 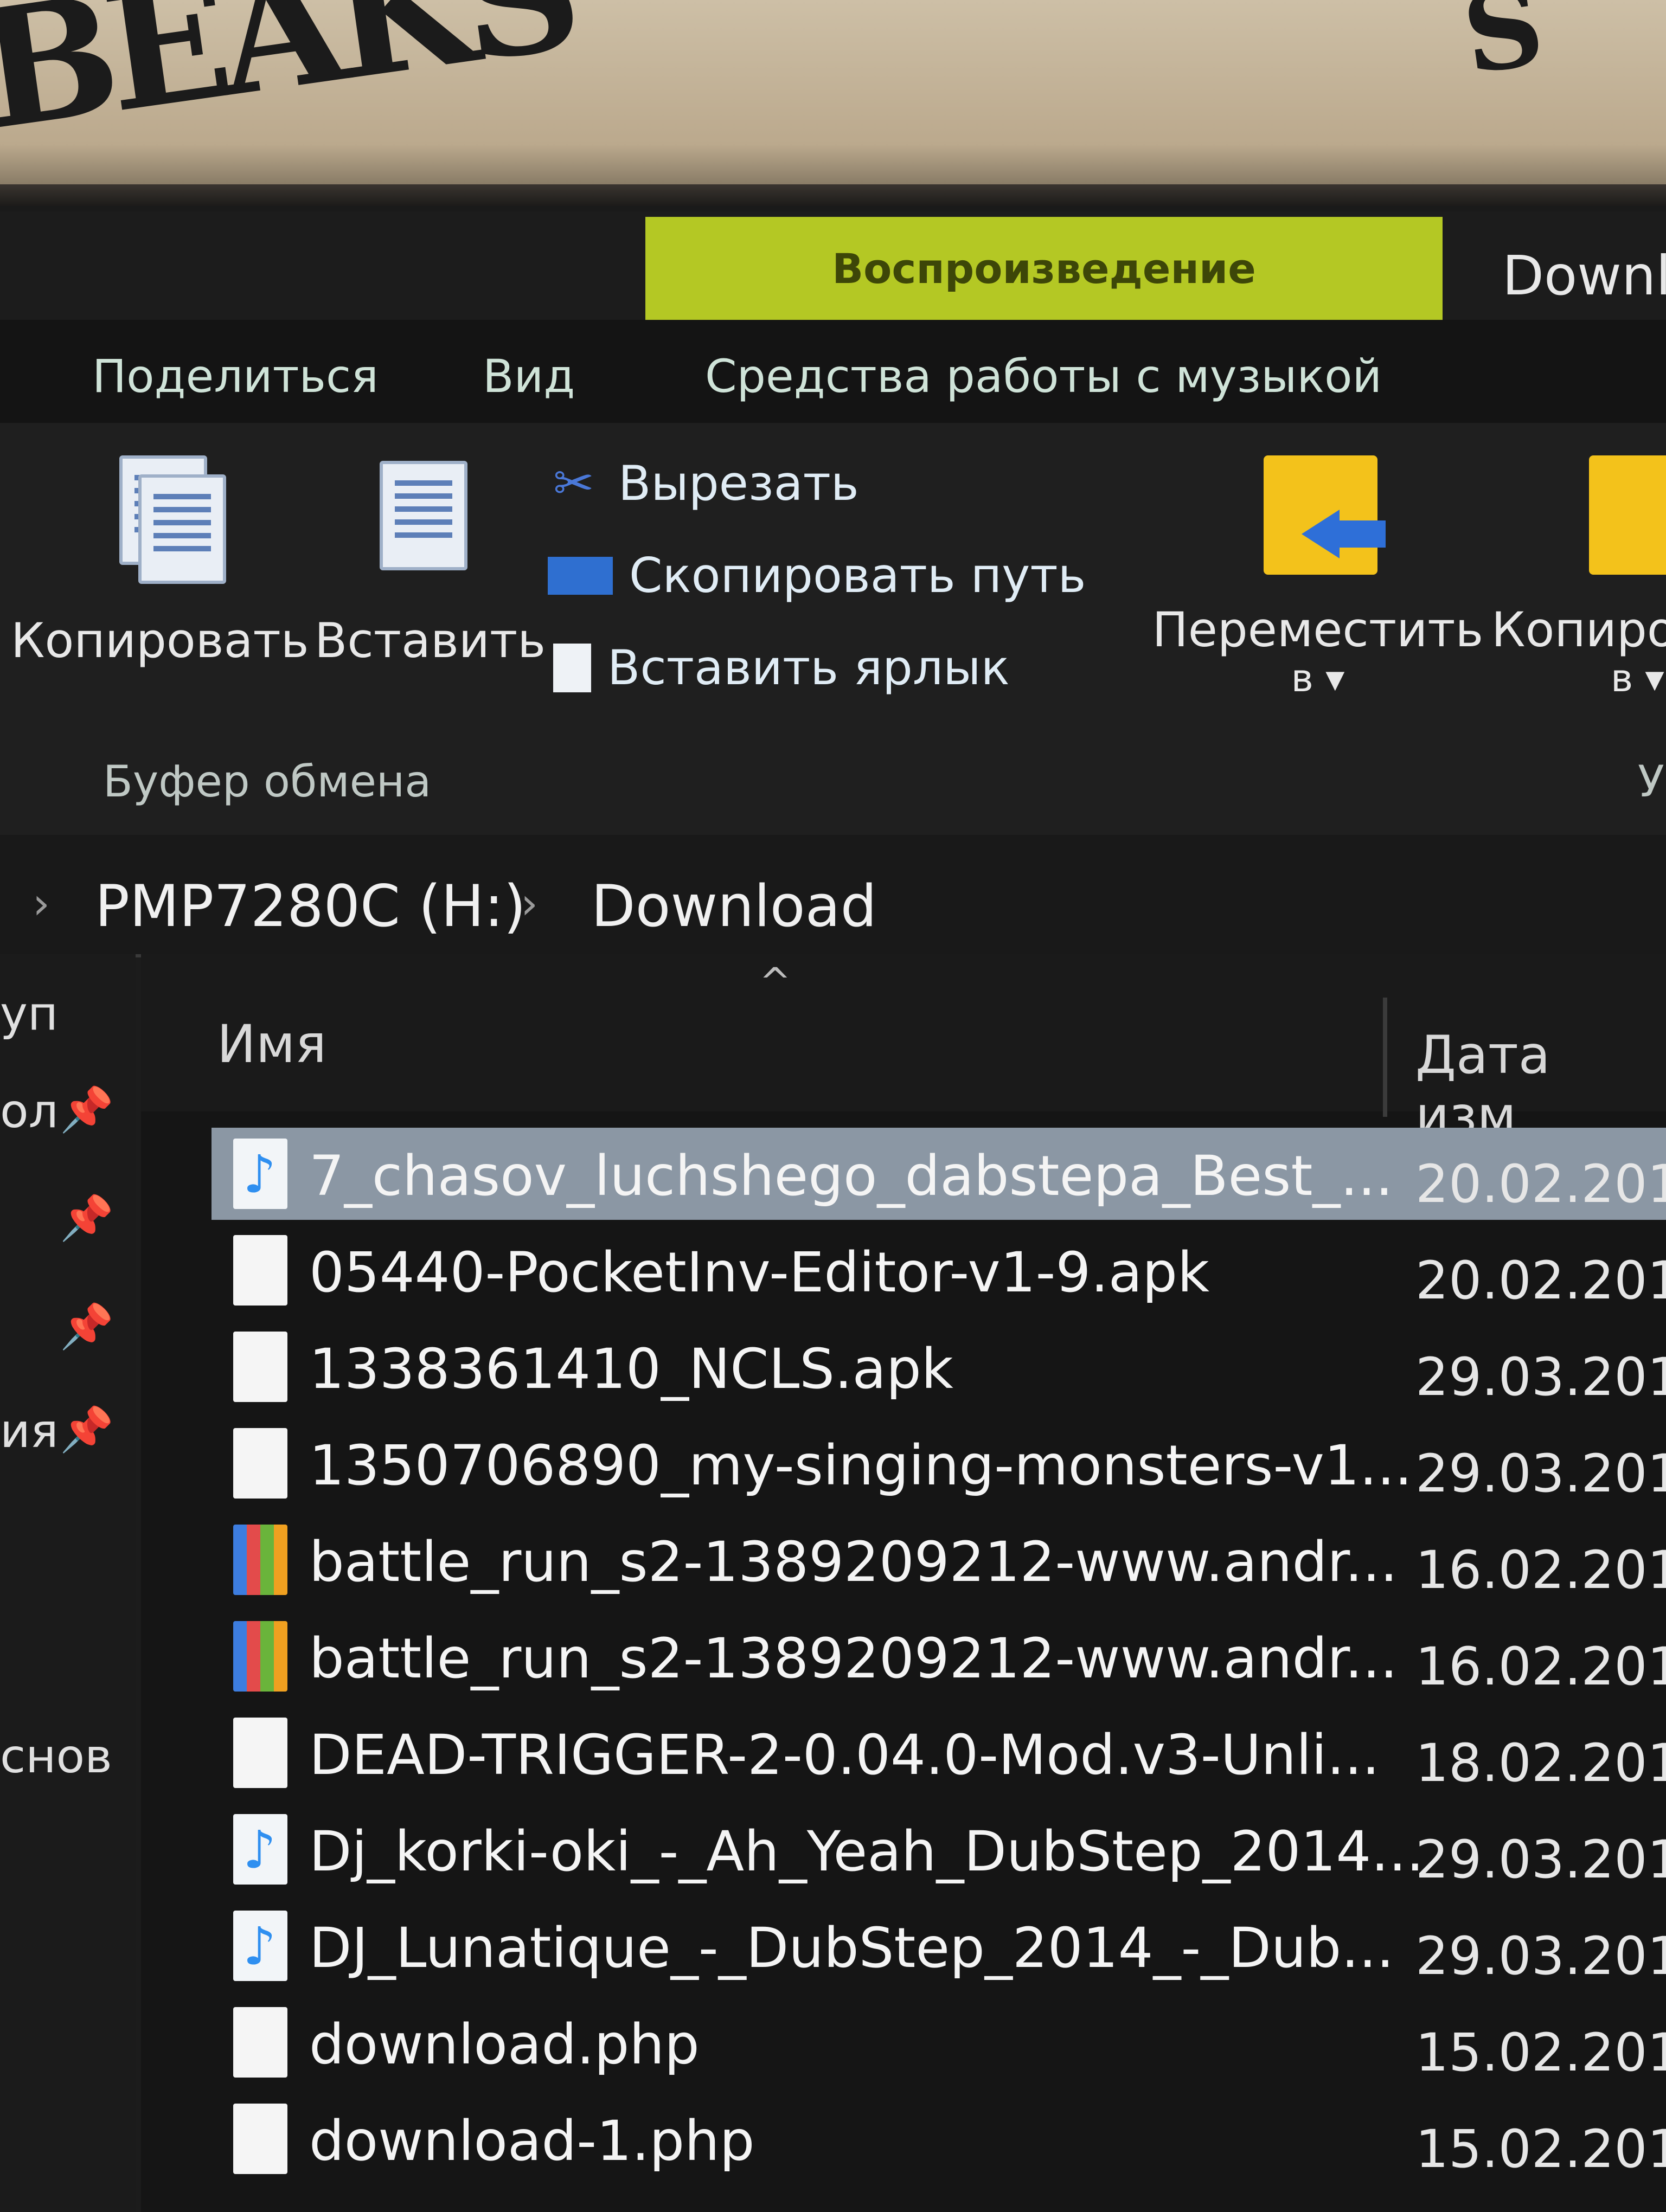 What do you see at coordinates (1043, 376) in the screenshot?
I see `tab-music-tools: Средства работы с музыкой` at bounding box center [1043, 376].